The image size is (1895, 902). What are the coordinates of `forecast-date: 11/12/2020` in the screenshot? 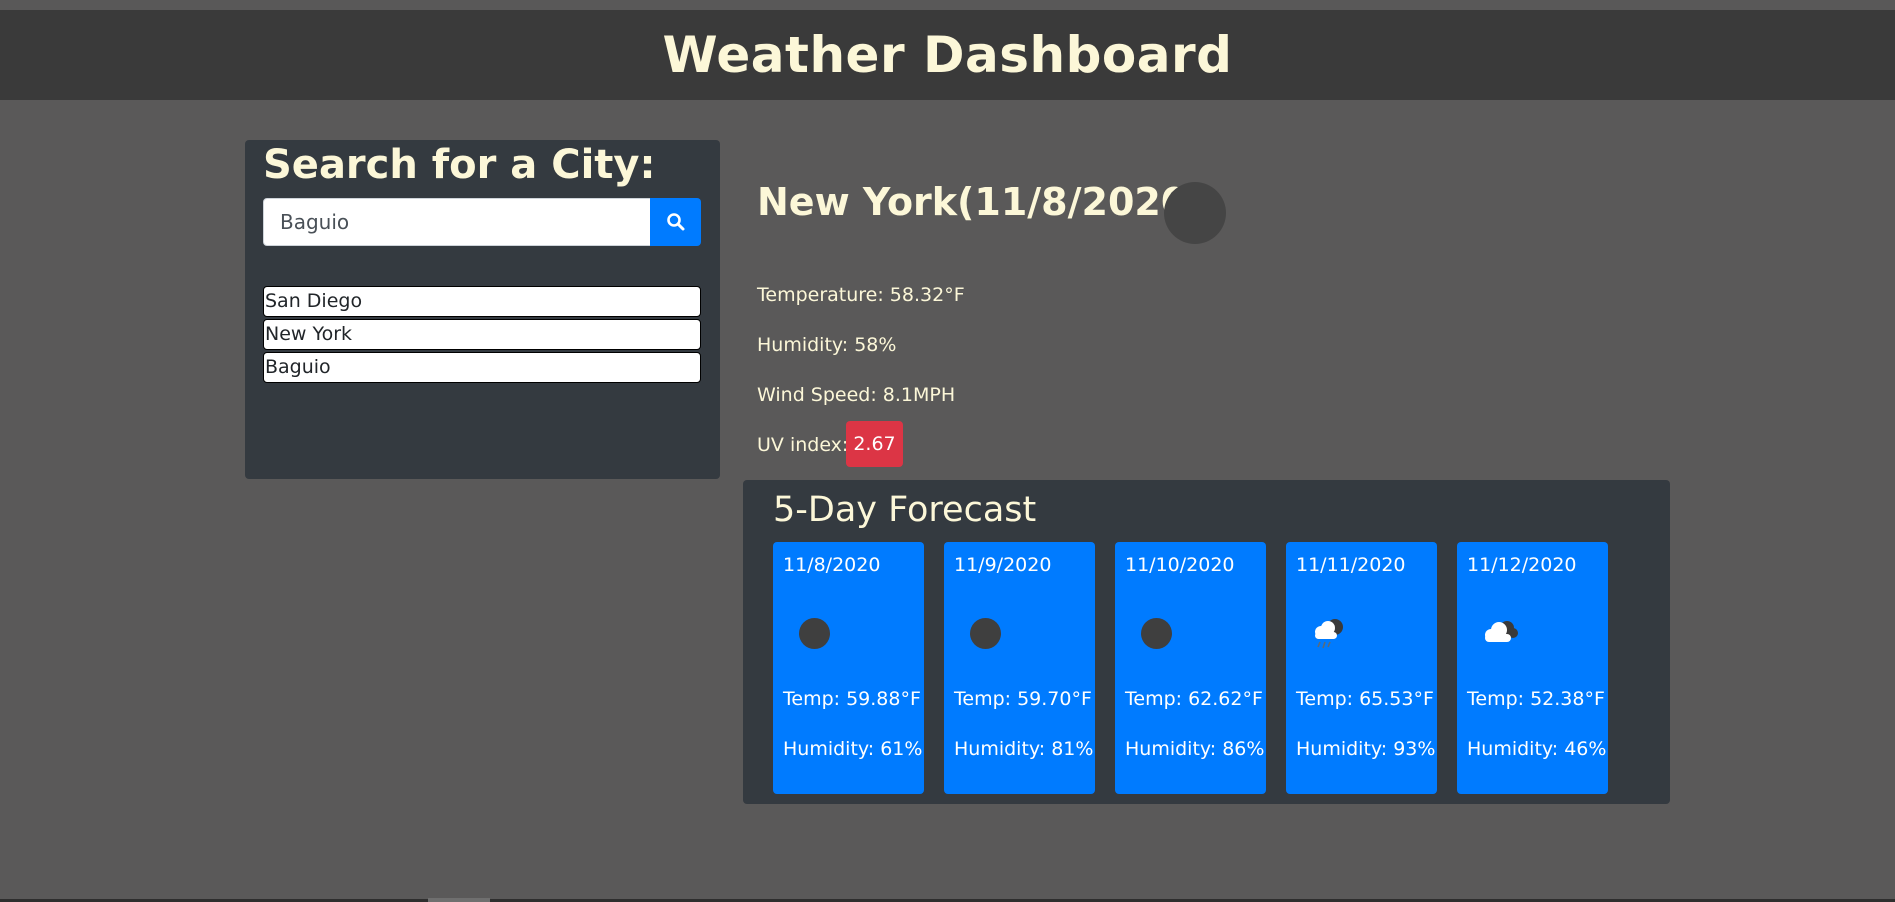 It's located at (1522, 565).